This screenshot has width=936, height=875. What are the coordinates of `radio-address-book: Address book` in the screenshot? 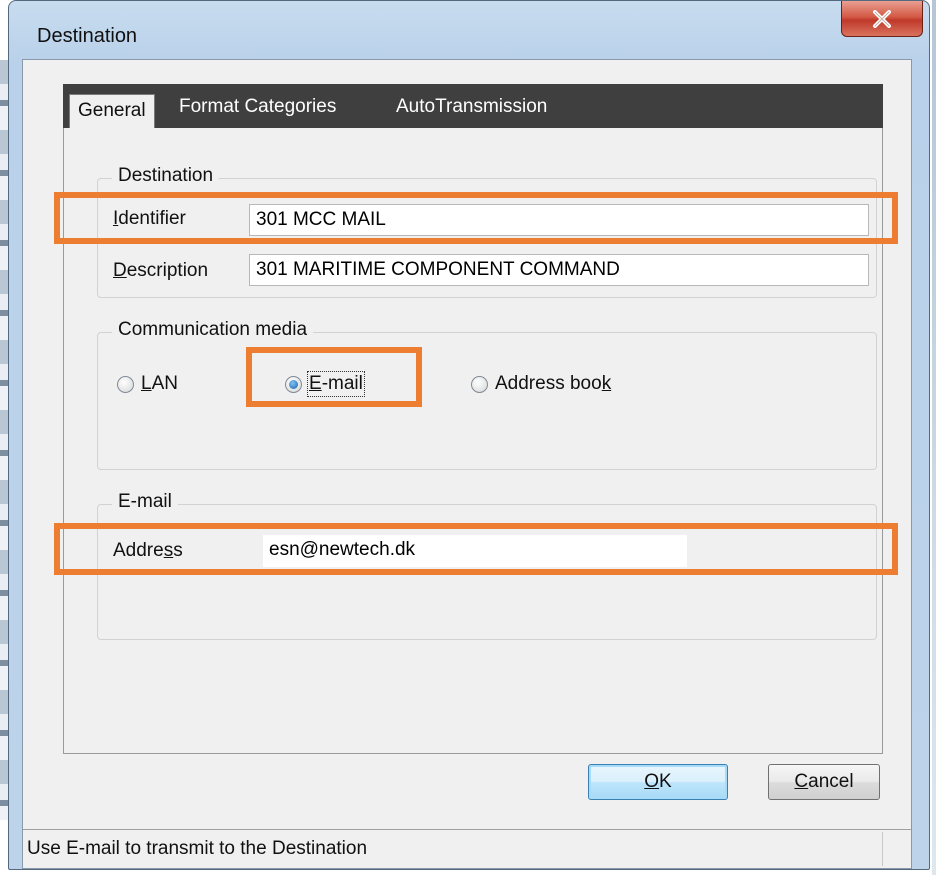 It's located at (541, 384).